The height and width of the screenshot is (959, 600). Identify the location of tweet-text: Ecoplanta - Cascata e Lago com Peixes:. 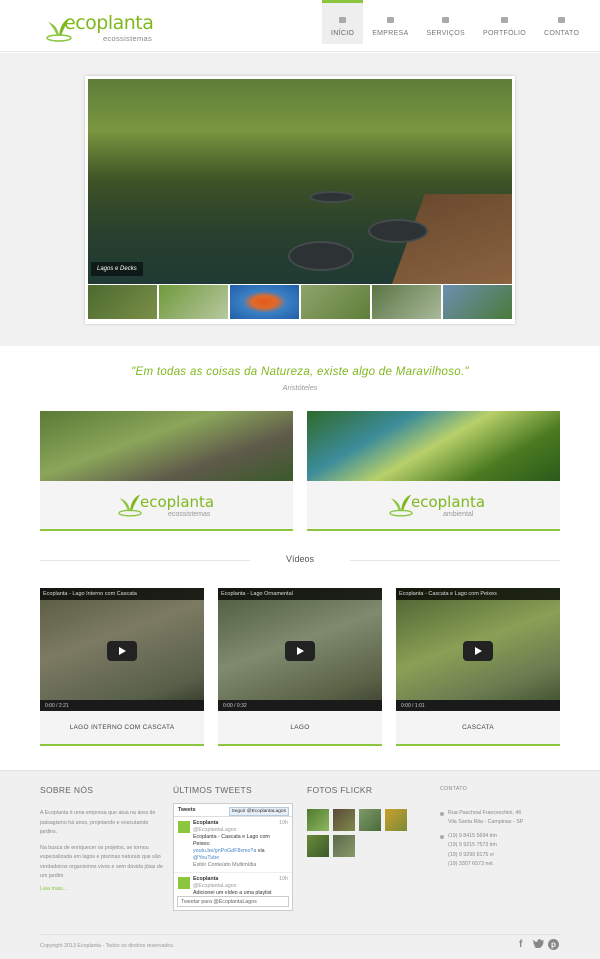
(231, 840).